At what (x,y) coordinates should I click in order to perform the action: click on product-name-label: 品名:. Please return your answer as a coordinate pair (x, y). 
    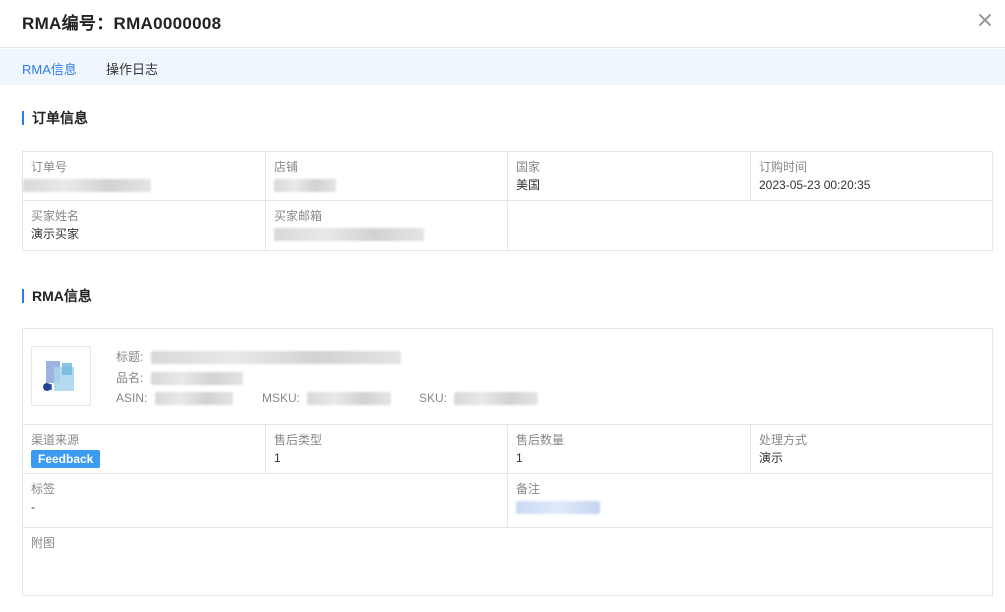
    Looking at the image, I should click on (130, 378).